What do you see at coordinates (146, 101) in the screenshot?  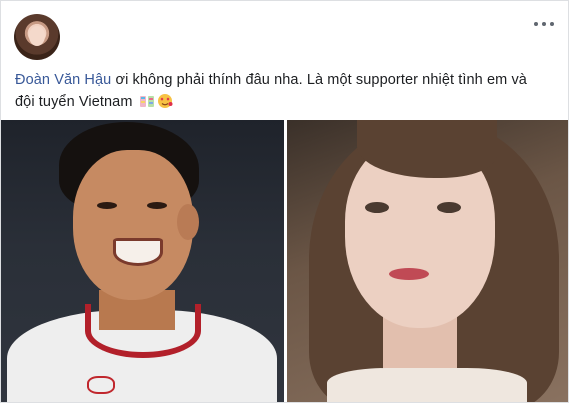 I see `confetti-emoji-icon` at bounding box center [146, 101].